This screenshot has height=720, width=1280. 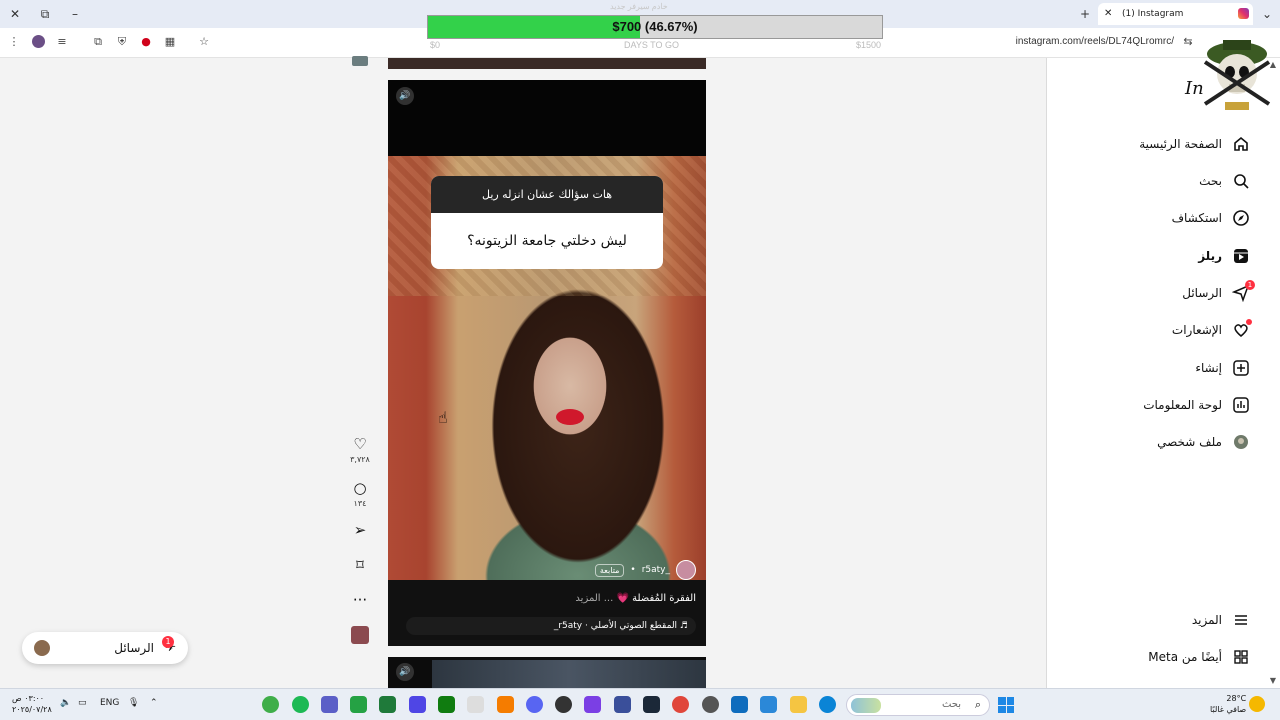 What do you see at coordinates (1241, 256) in the screenshot?
I see `reels-icon` at bounding box center [1241, 256].